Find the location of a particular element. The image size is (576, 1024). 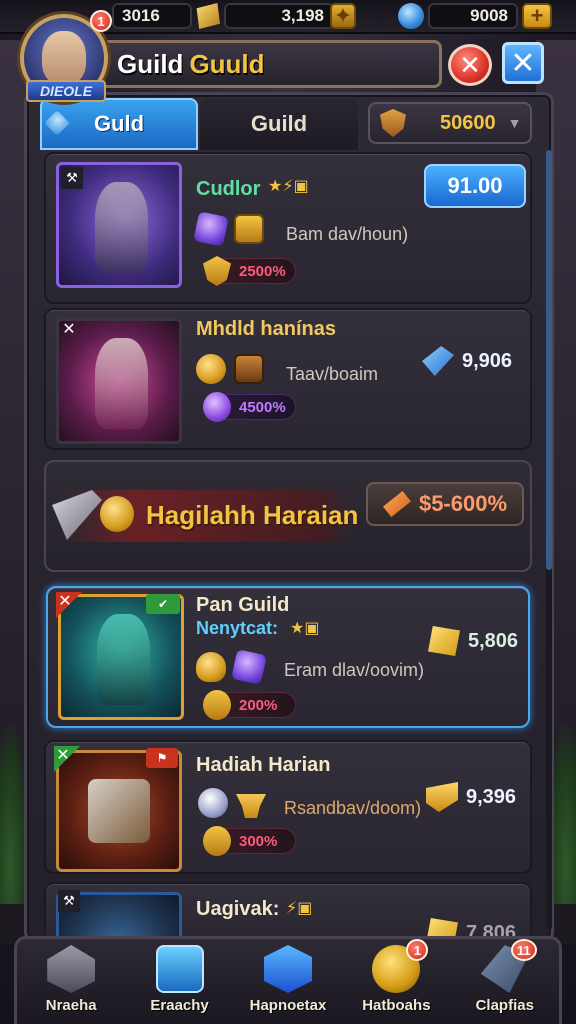

title-icons: ★⚡▣ is located at coordinates (288, 186).